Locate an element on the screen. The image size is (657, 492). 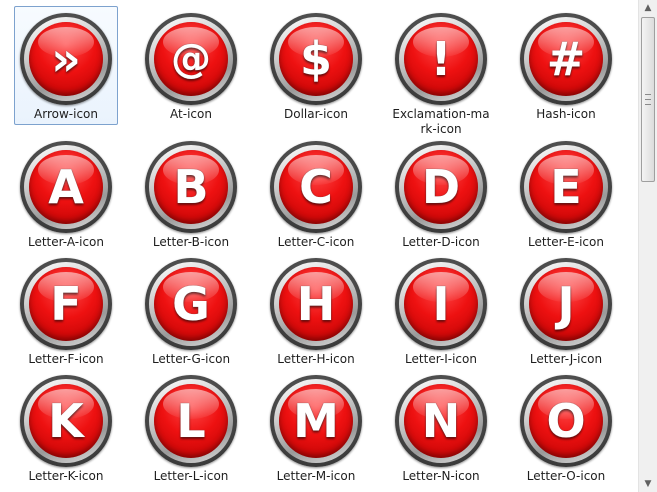
file-label: Letter-M-icon is located at coordinates (316, 476).